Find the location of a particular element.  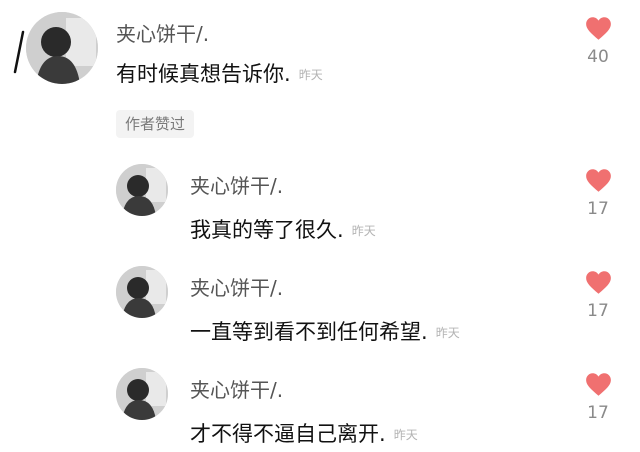

author-liked-badge: 作者赞过 is located at coordinates (155, 124).